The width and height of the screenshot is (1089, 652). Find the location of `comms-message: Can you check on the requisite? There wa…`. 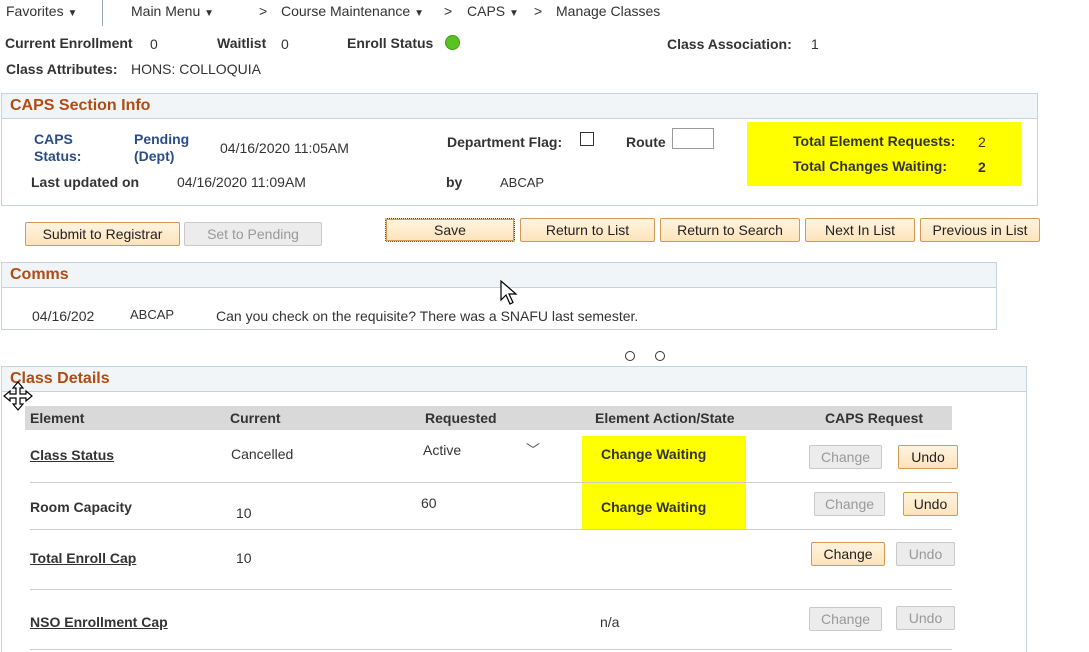

comms-message: Can you check on the requisite? There wa… is located at coordinates (427, 316).